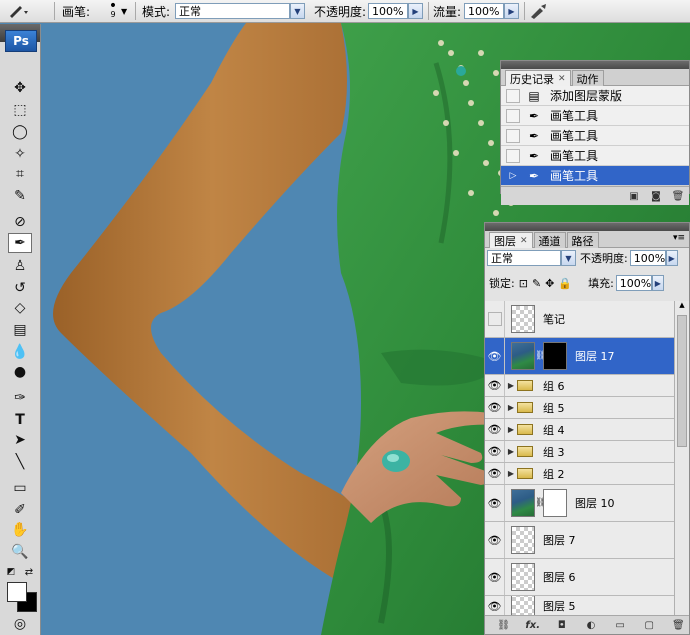 The height and width of the screenshot is (635, 690). I want to click on fill-value: 100%, so click(633, 283).